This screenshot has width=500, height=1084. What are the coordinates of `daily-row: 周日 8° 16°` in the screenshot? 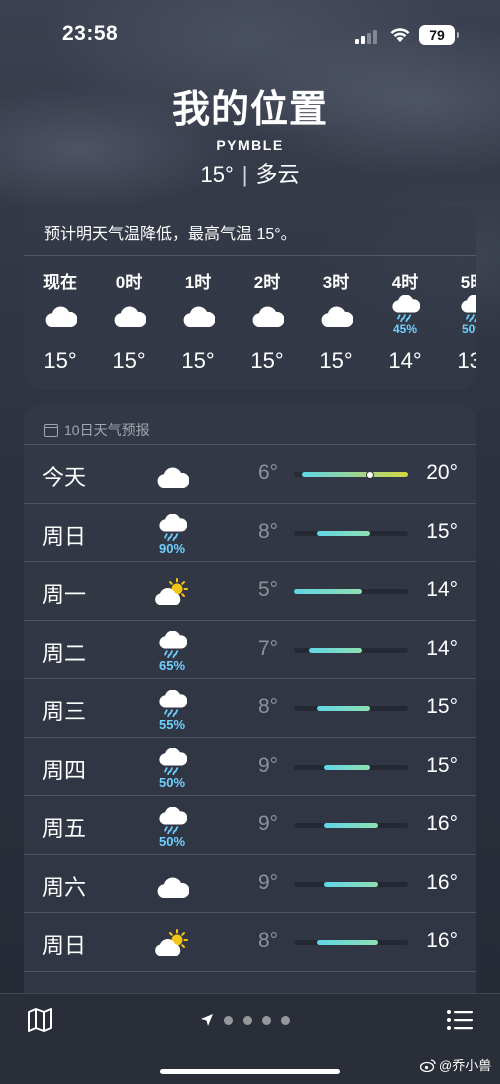 It's located at (250, 941).